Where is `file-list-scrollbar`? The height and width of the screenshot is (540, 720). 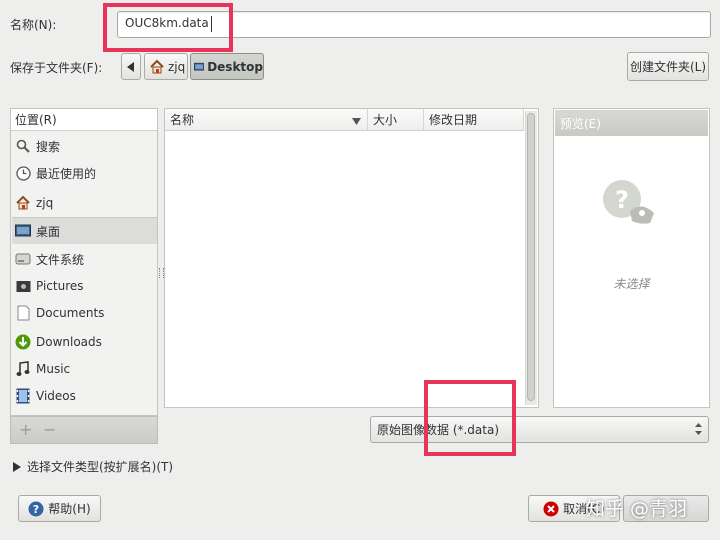 file-list-scrollbar is located at coordinates (531, 258).